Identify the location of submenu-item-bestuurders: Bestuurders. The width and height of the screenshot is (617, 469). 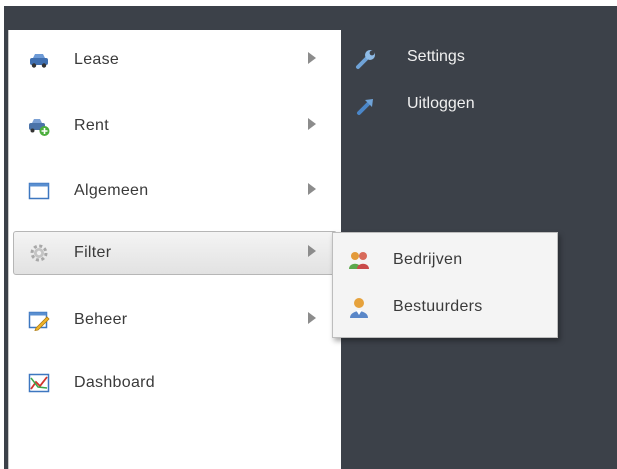
(445, 308).